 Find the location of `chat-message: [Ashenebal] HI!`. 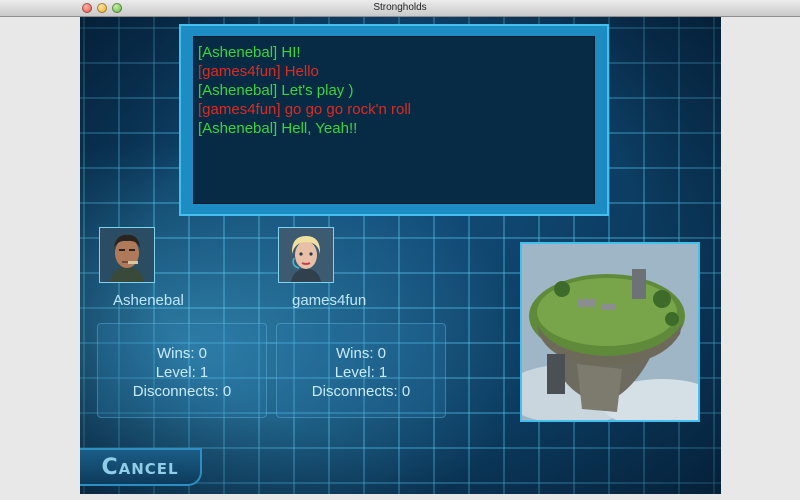

chat-message: [Ashenebal] HI! is located at coordinates (249, 52).